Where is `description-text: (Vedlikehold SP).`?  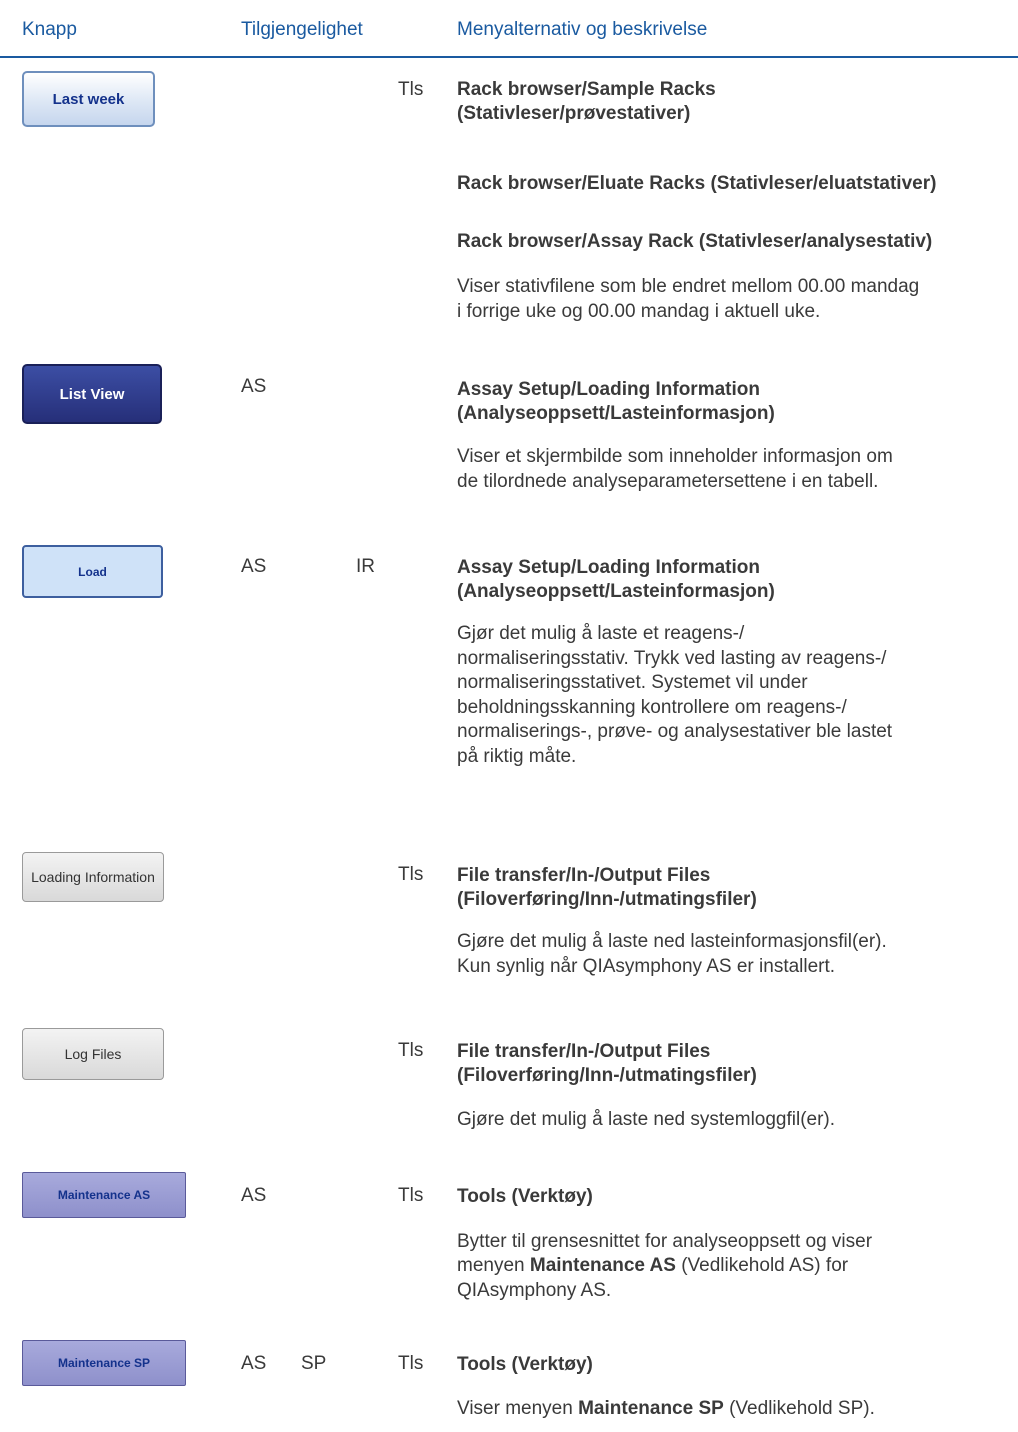
description-text: (Vedlikehold SP). is located at coordinates (799, 1408).